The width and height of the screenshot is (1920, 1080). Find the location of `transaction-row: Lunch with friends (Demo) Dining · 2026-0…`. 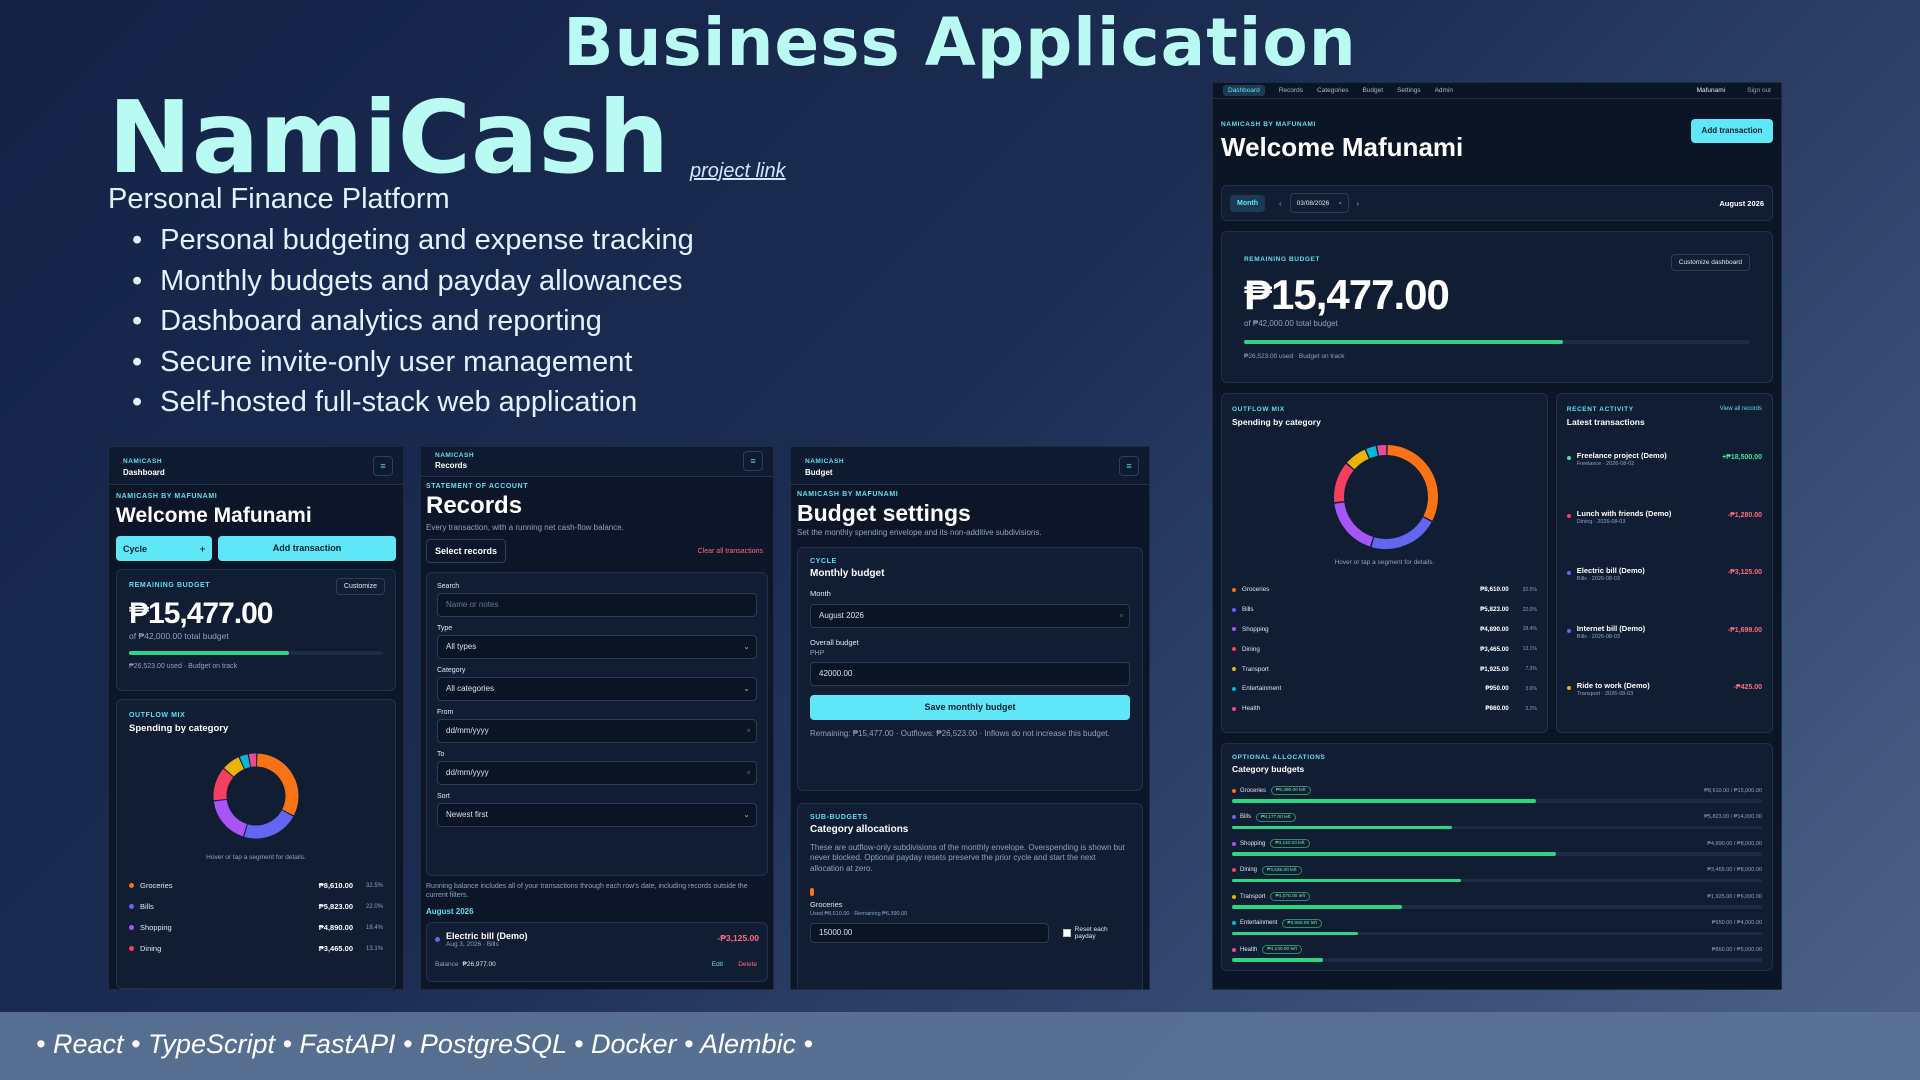

transaction-row: Lunch with friends (Demo) Dining · 2026-0… is located at coordinates (1664, 538).